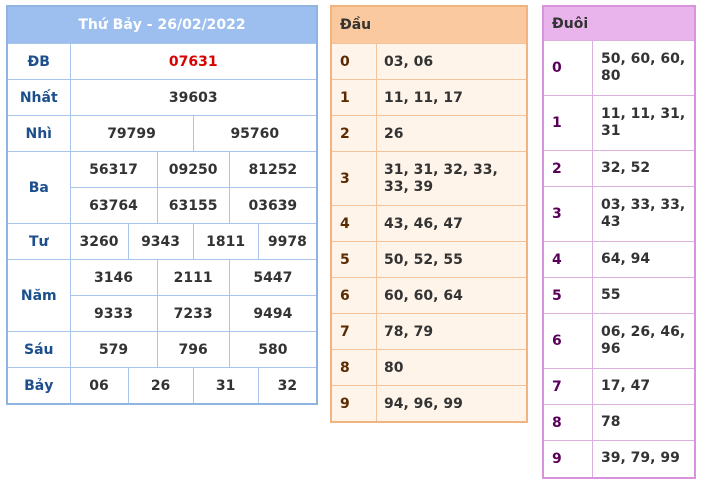 Image resolution: width=705 pixels, height=488 pixels. I want to click on duoi-row: 4 64, 94, so click(619, 259).